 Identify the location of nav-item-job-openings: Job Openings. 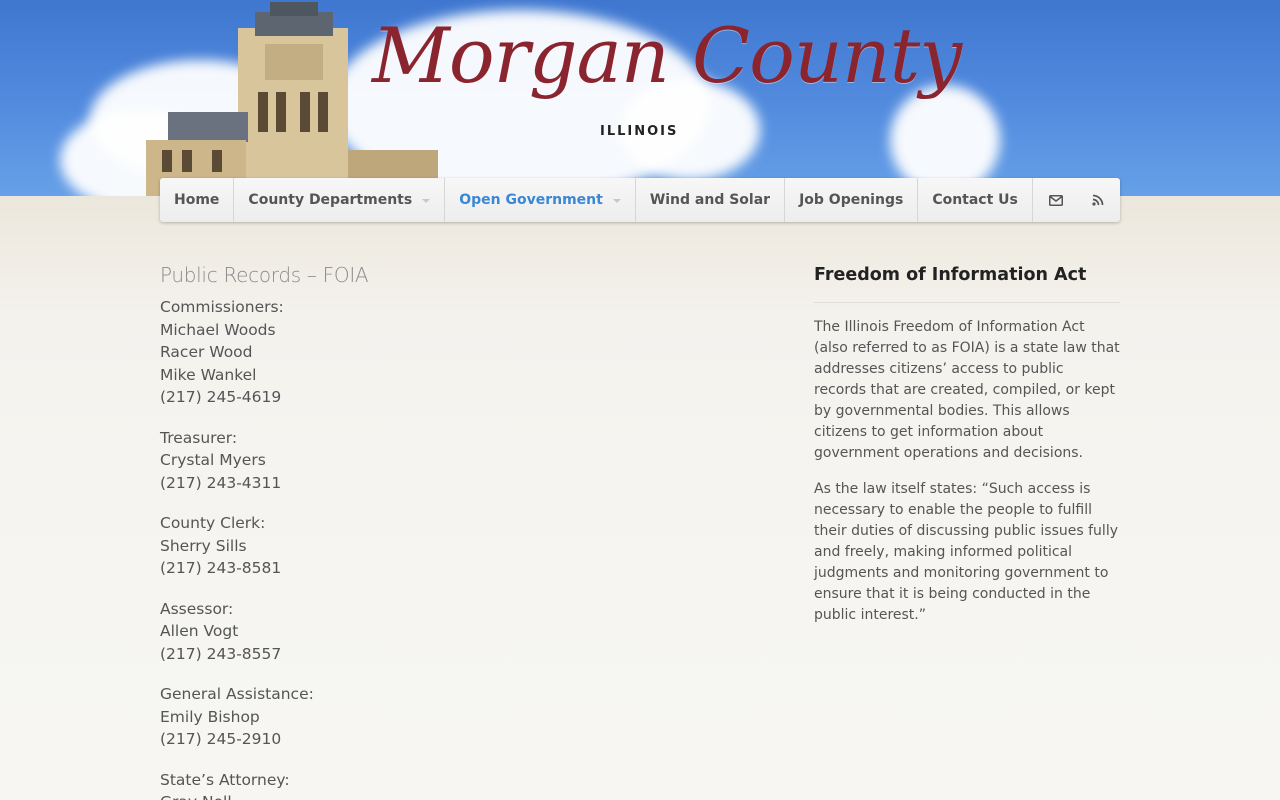
(852, 200).